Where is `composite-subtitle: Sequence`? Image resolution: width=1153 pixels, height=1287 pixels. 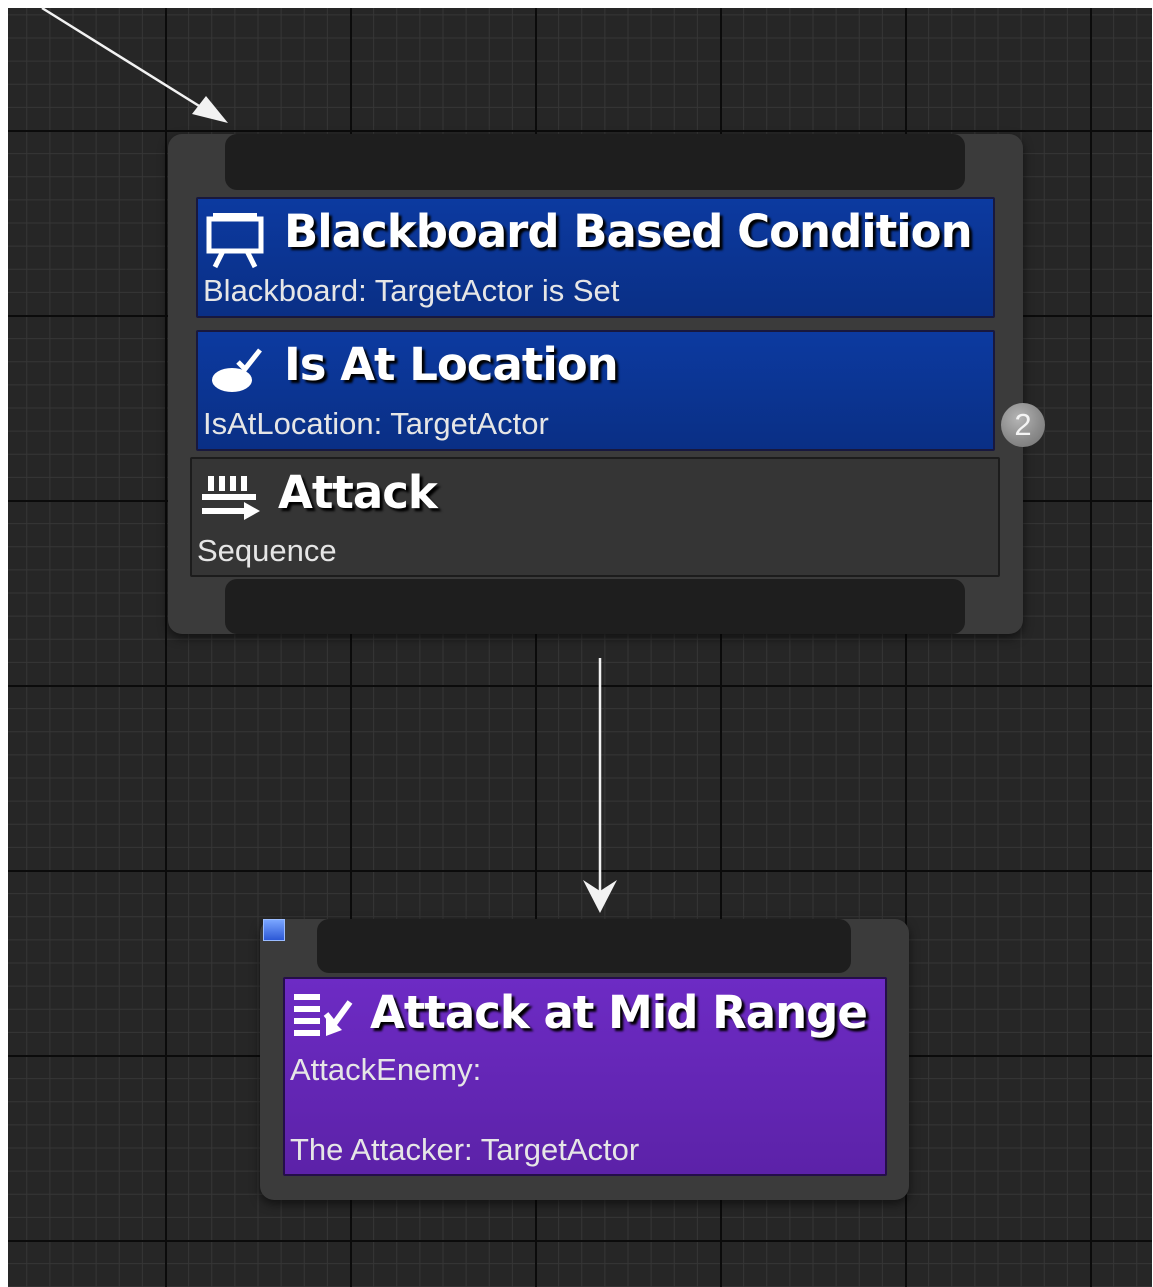
composite-subtitle: Sequence is located at coordinates (267, 550).